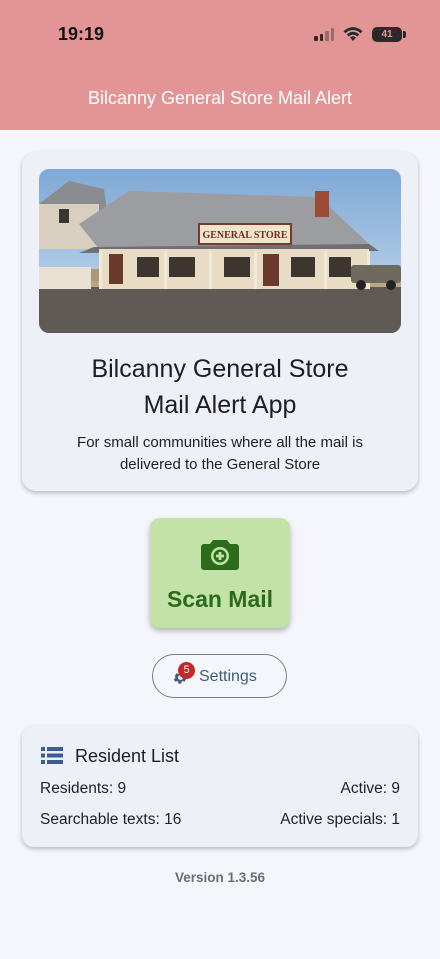 The image size is (440, 959). I want to click on cellular-signal-icon, so click(324, 34).